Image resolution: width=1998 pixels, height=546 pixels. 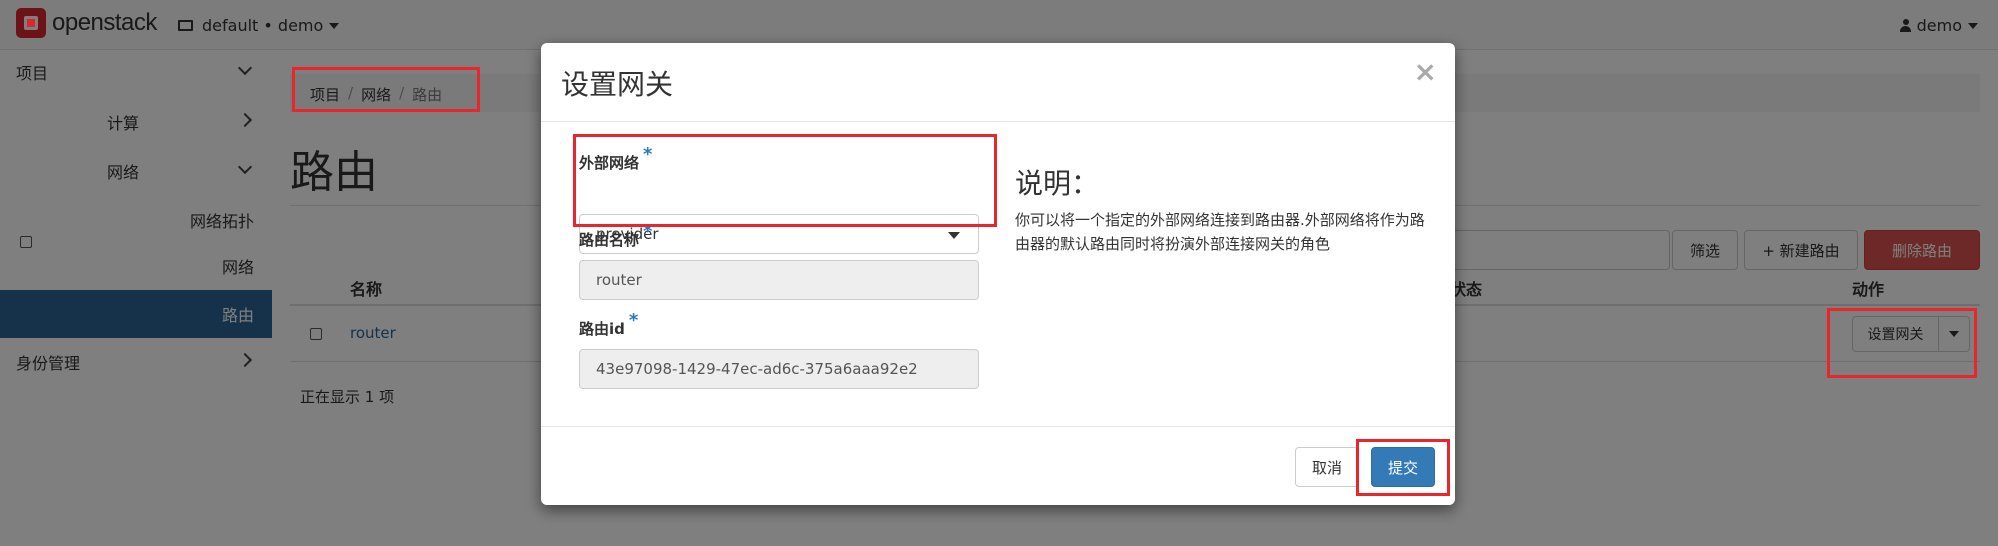 I want to click on router-name-label: 路由名称 *, so click(x=615, y=235).